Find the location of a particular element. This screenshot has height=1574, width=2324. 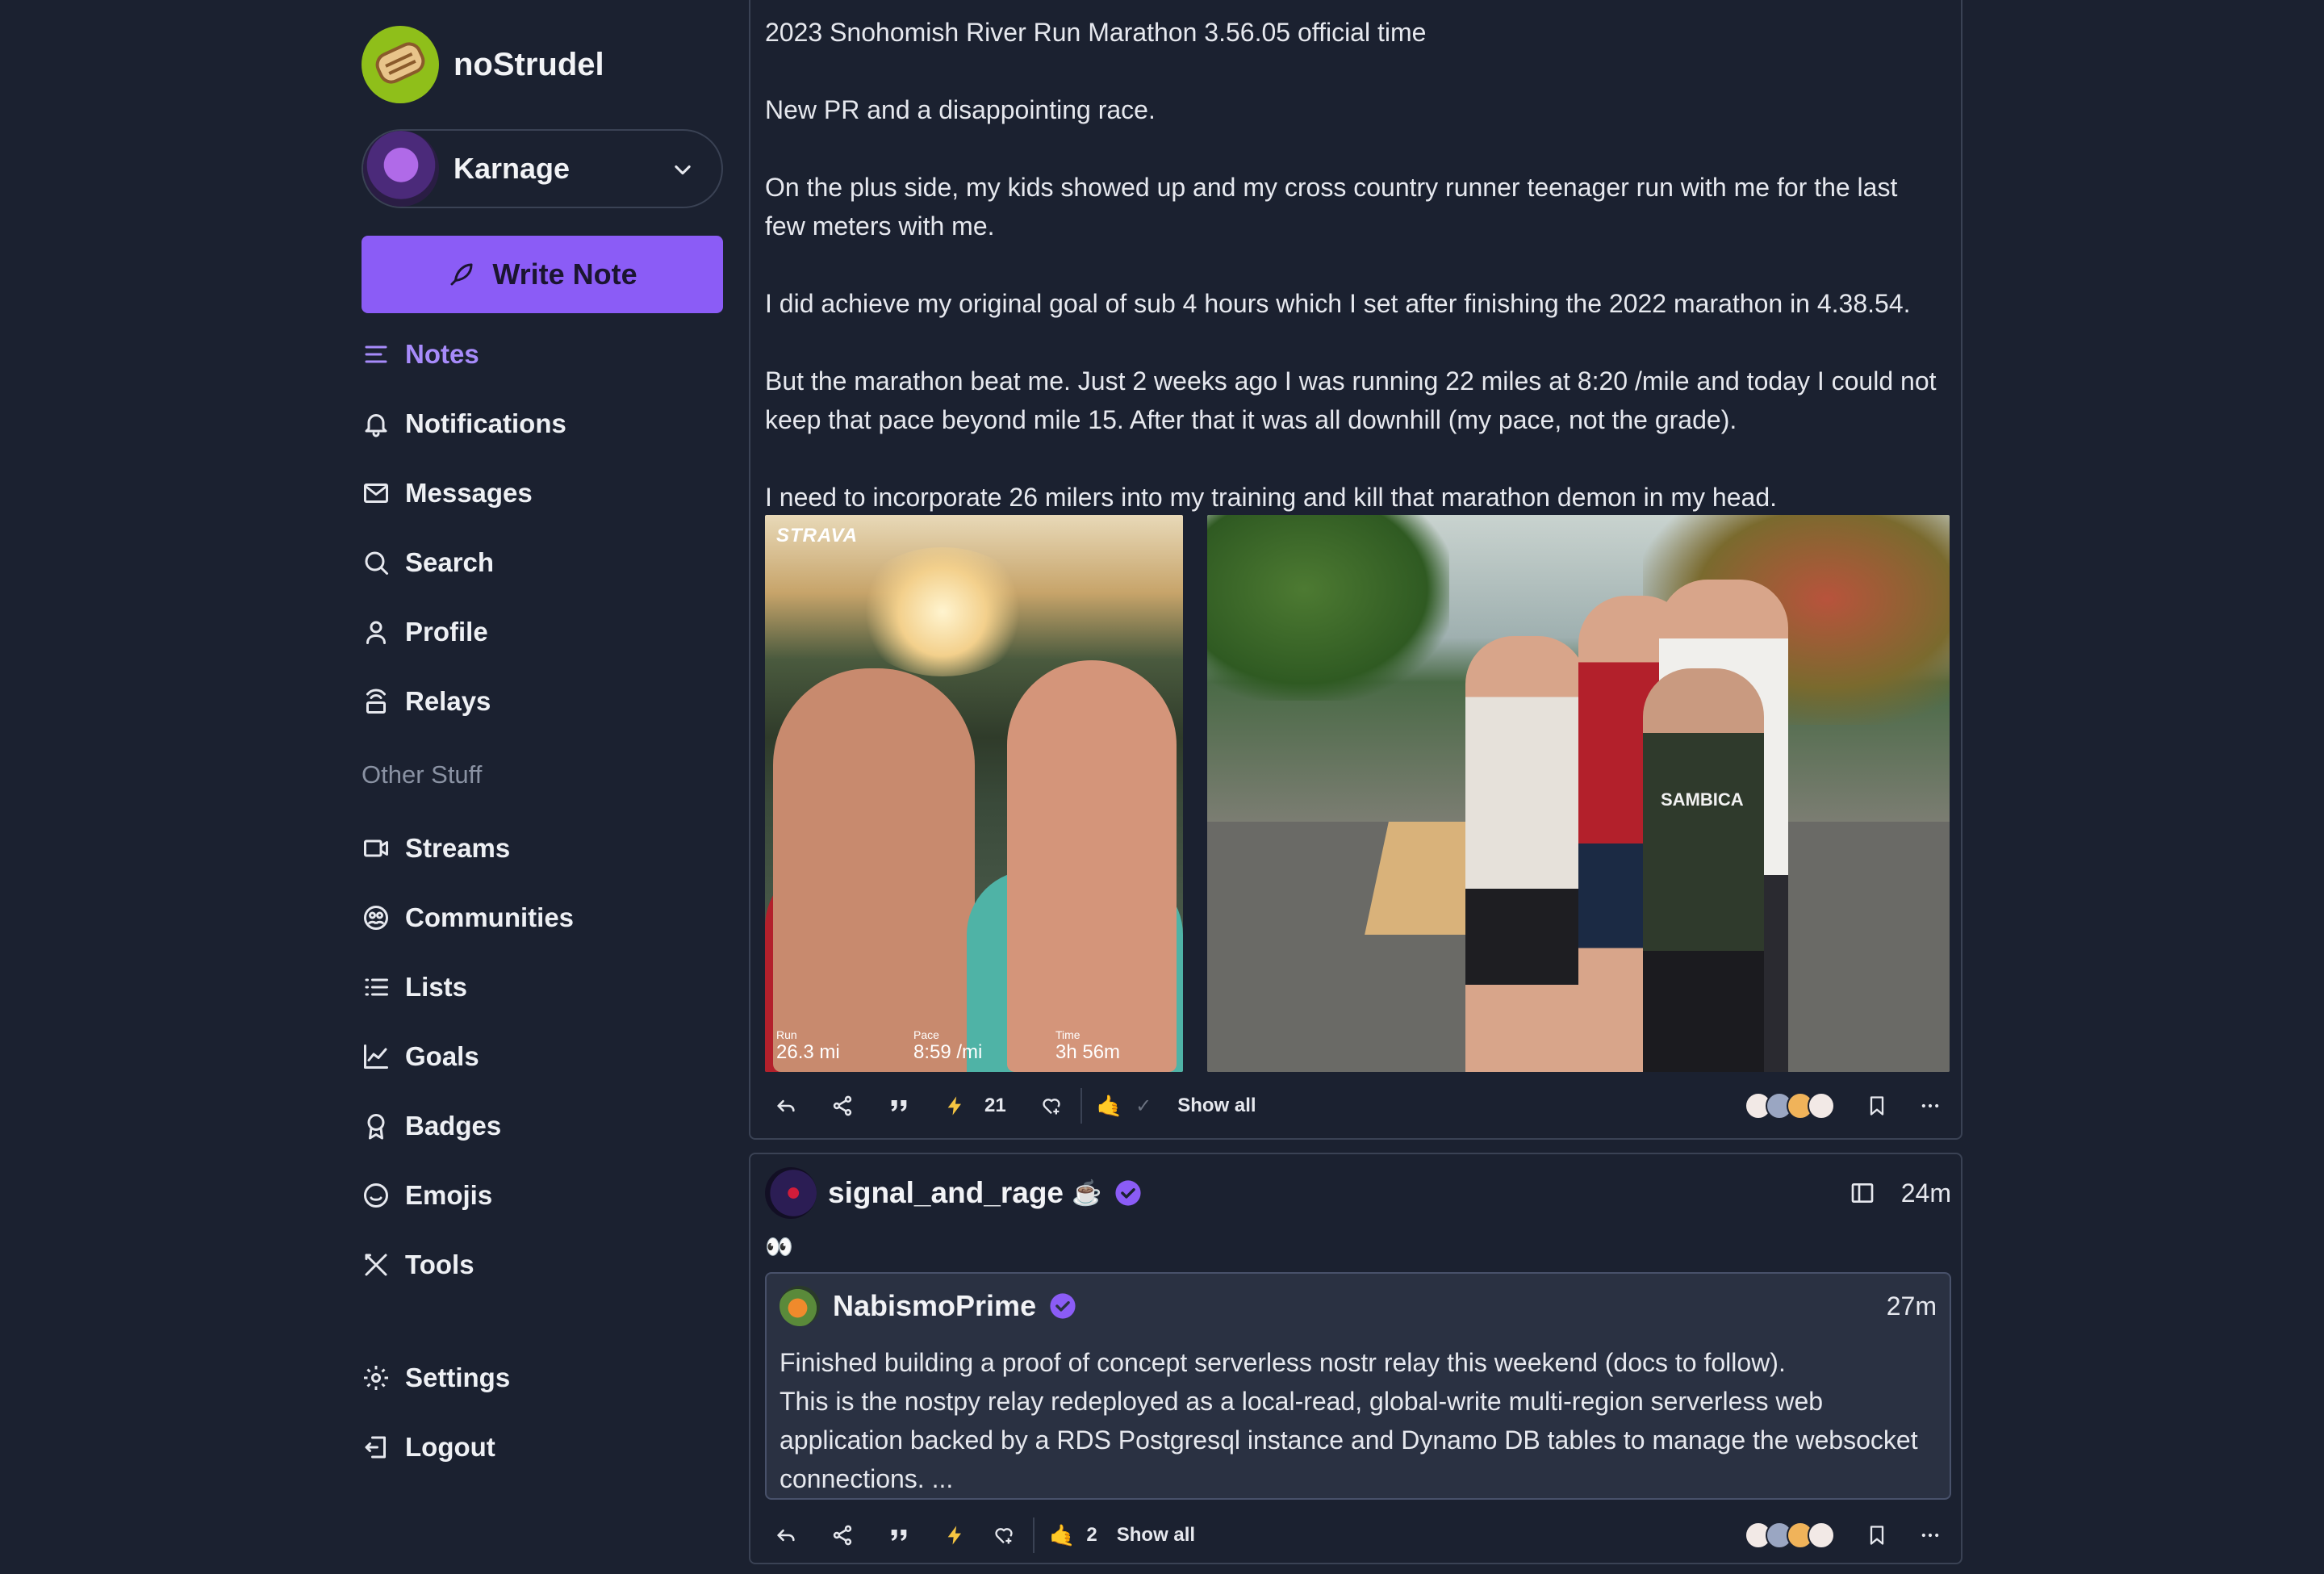

sidebar-item-label: Lists is located at coordinates (437, 987).